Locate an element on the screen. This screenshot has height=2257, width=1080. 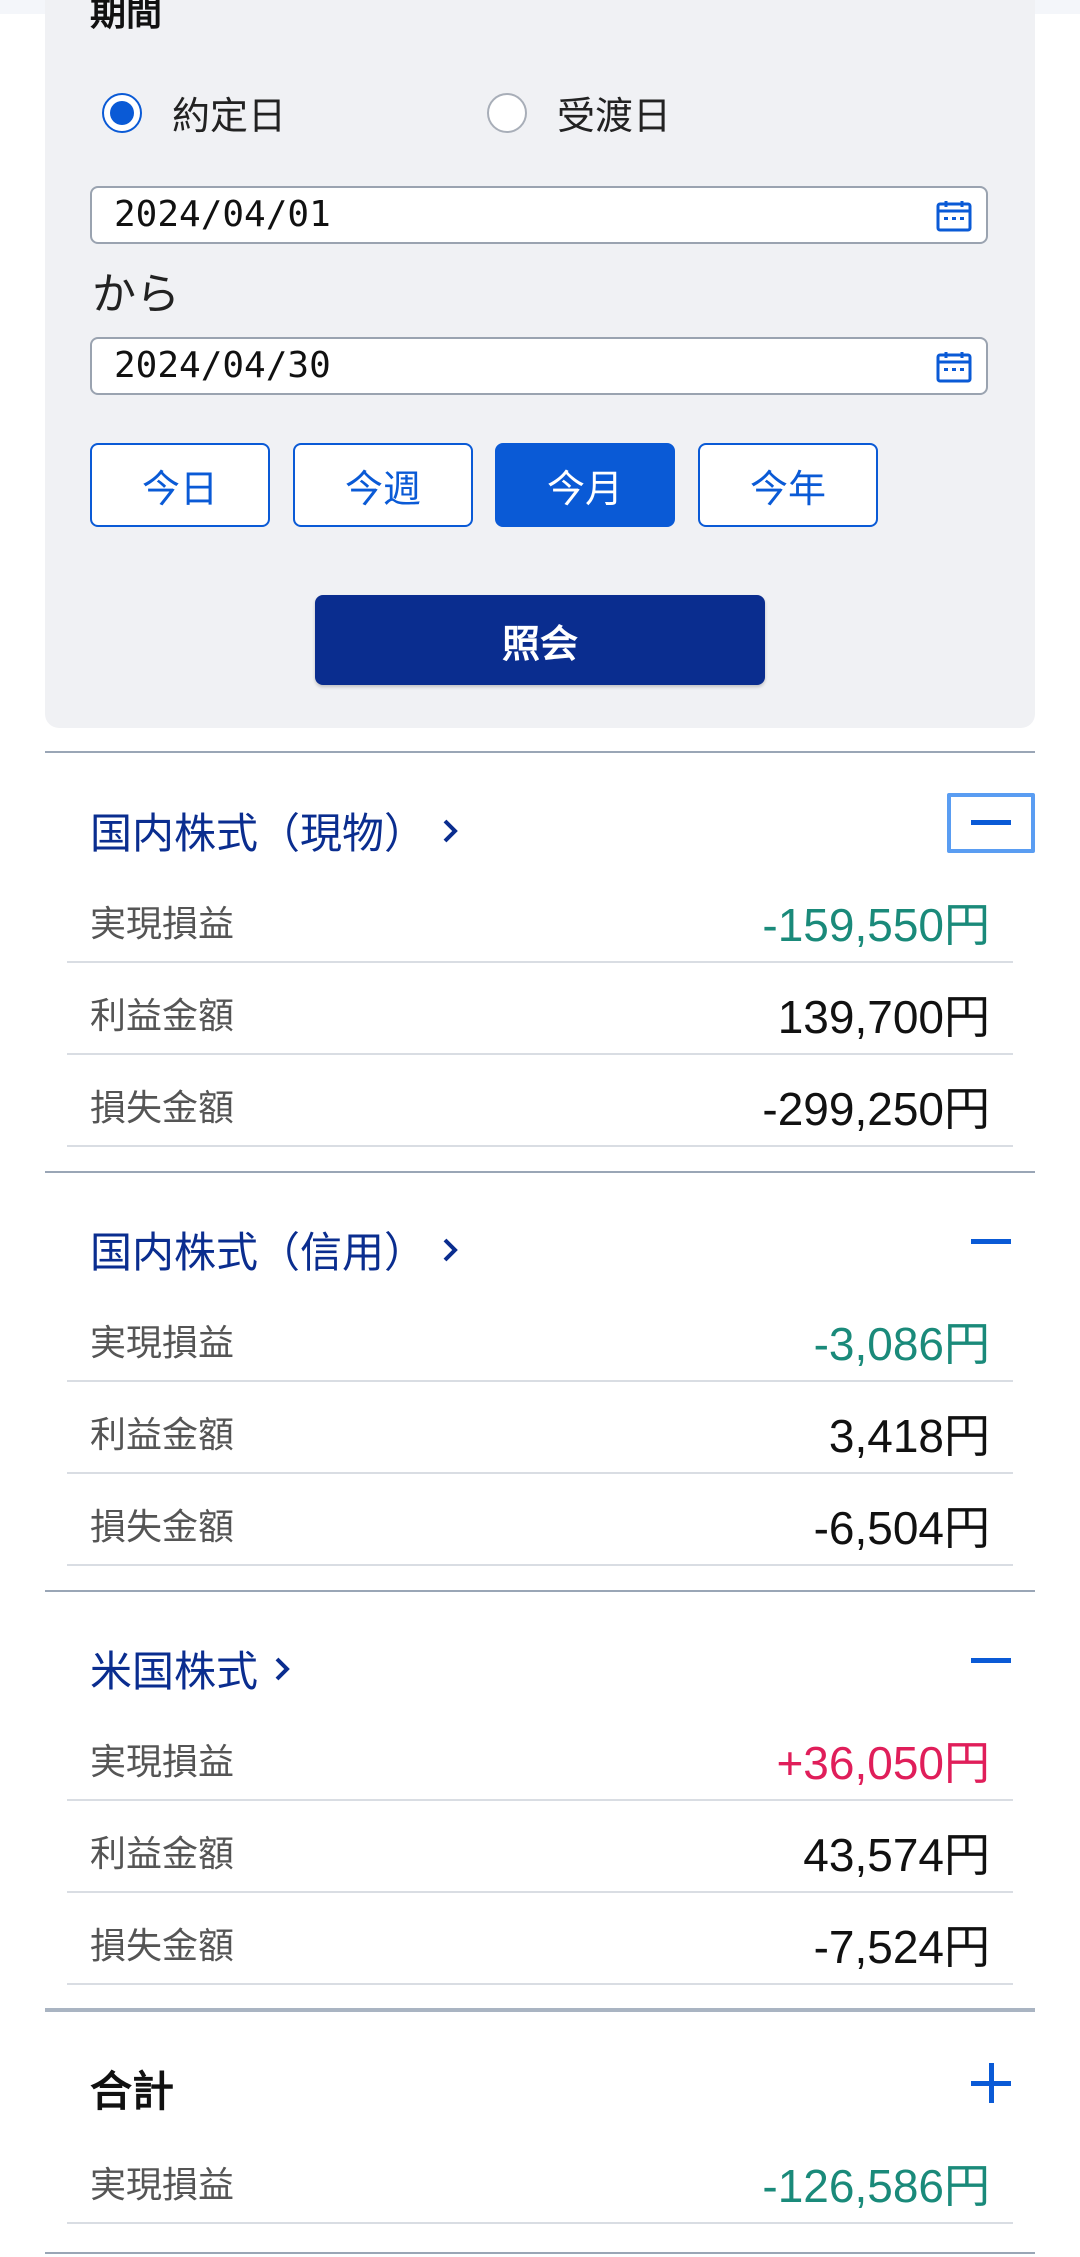
row-value: 139,700円 is located at coordinates (883, 1017).